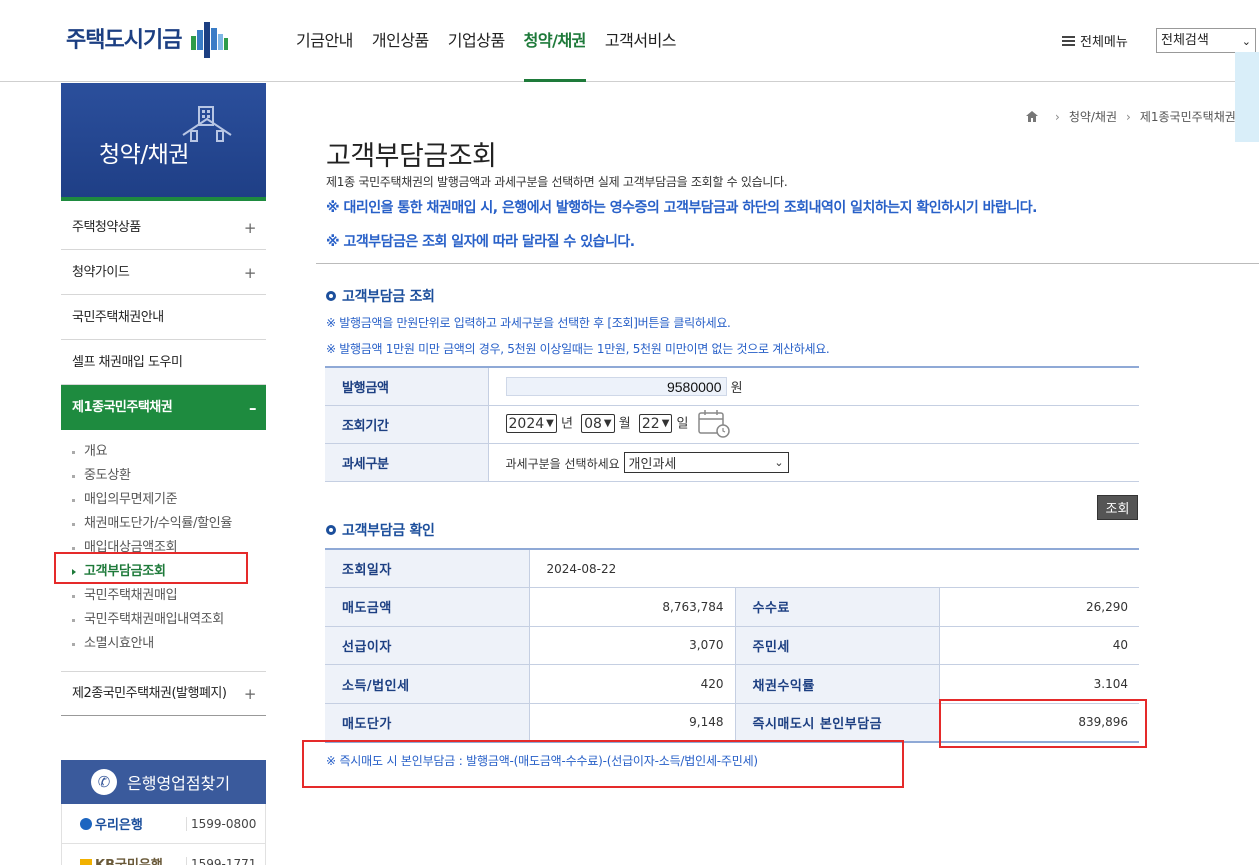 The width and height of the screenshot is (1259, 865). What do you see at coordinates (147, 38) in the screenshot?
I see `logo: 주택도시기금` at bounding box center [147, 38].